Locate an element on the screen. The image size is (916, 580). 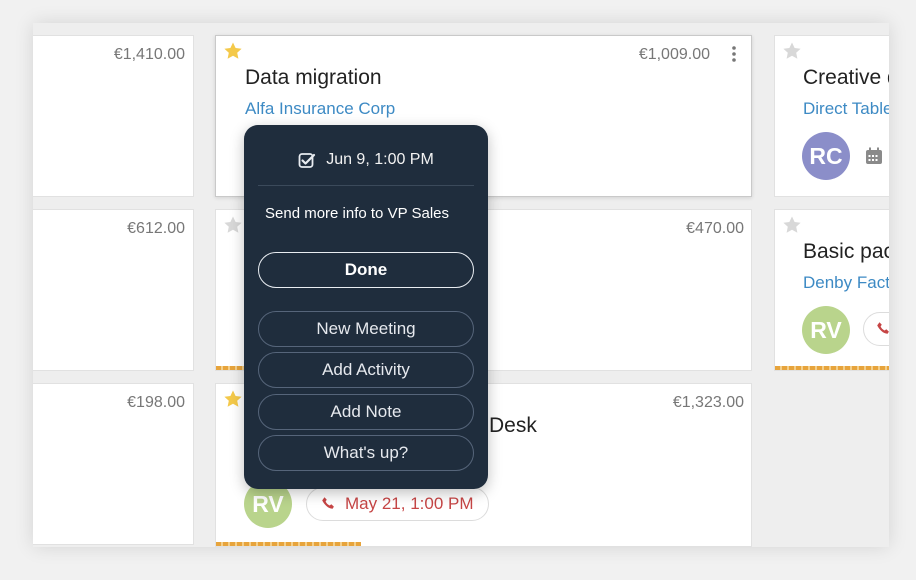
kebab-menu-icon is located at coordinates (734, 54).